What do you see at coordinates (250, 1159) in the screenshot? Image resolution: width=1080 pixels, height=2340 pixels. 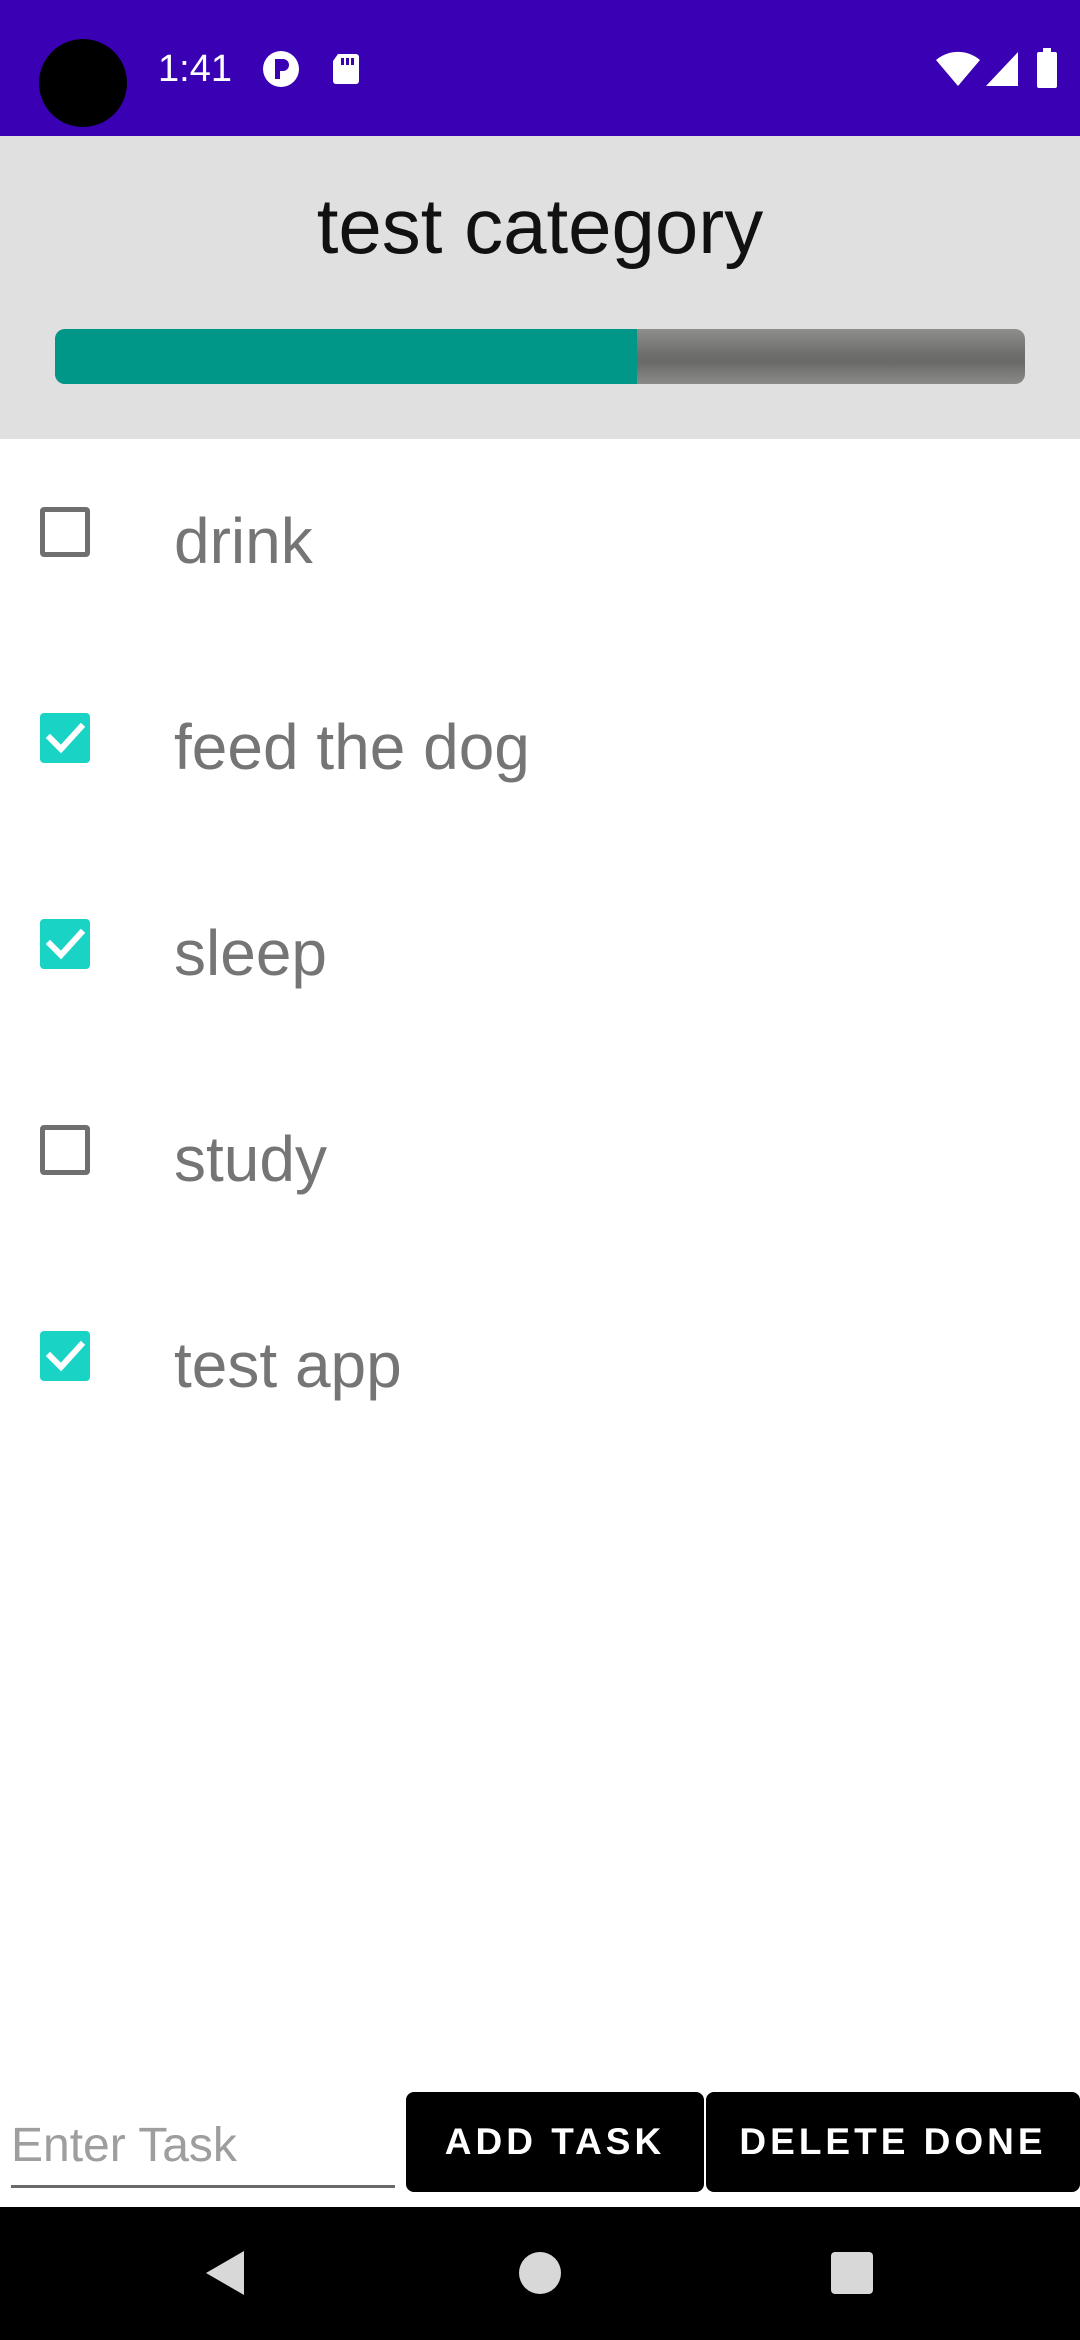 I see `task-label: study` at bounding box center [250, 1159].